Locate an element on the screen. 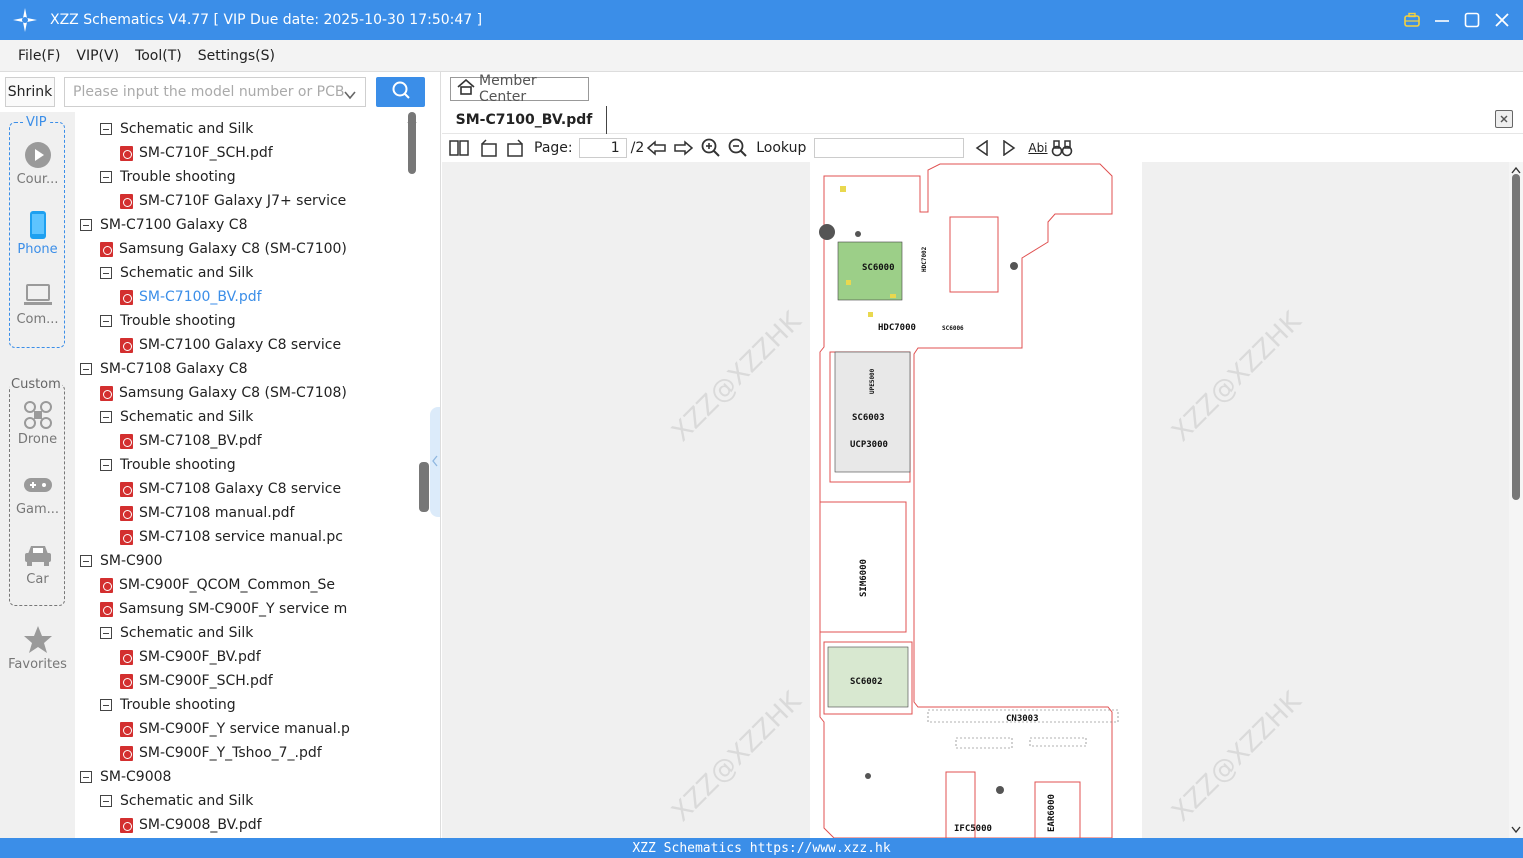 The width and height of the screenshot is (1523, 858). match-case-button: Abi is located at coordinates (1037, 148).